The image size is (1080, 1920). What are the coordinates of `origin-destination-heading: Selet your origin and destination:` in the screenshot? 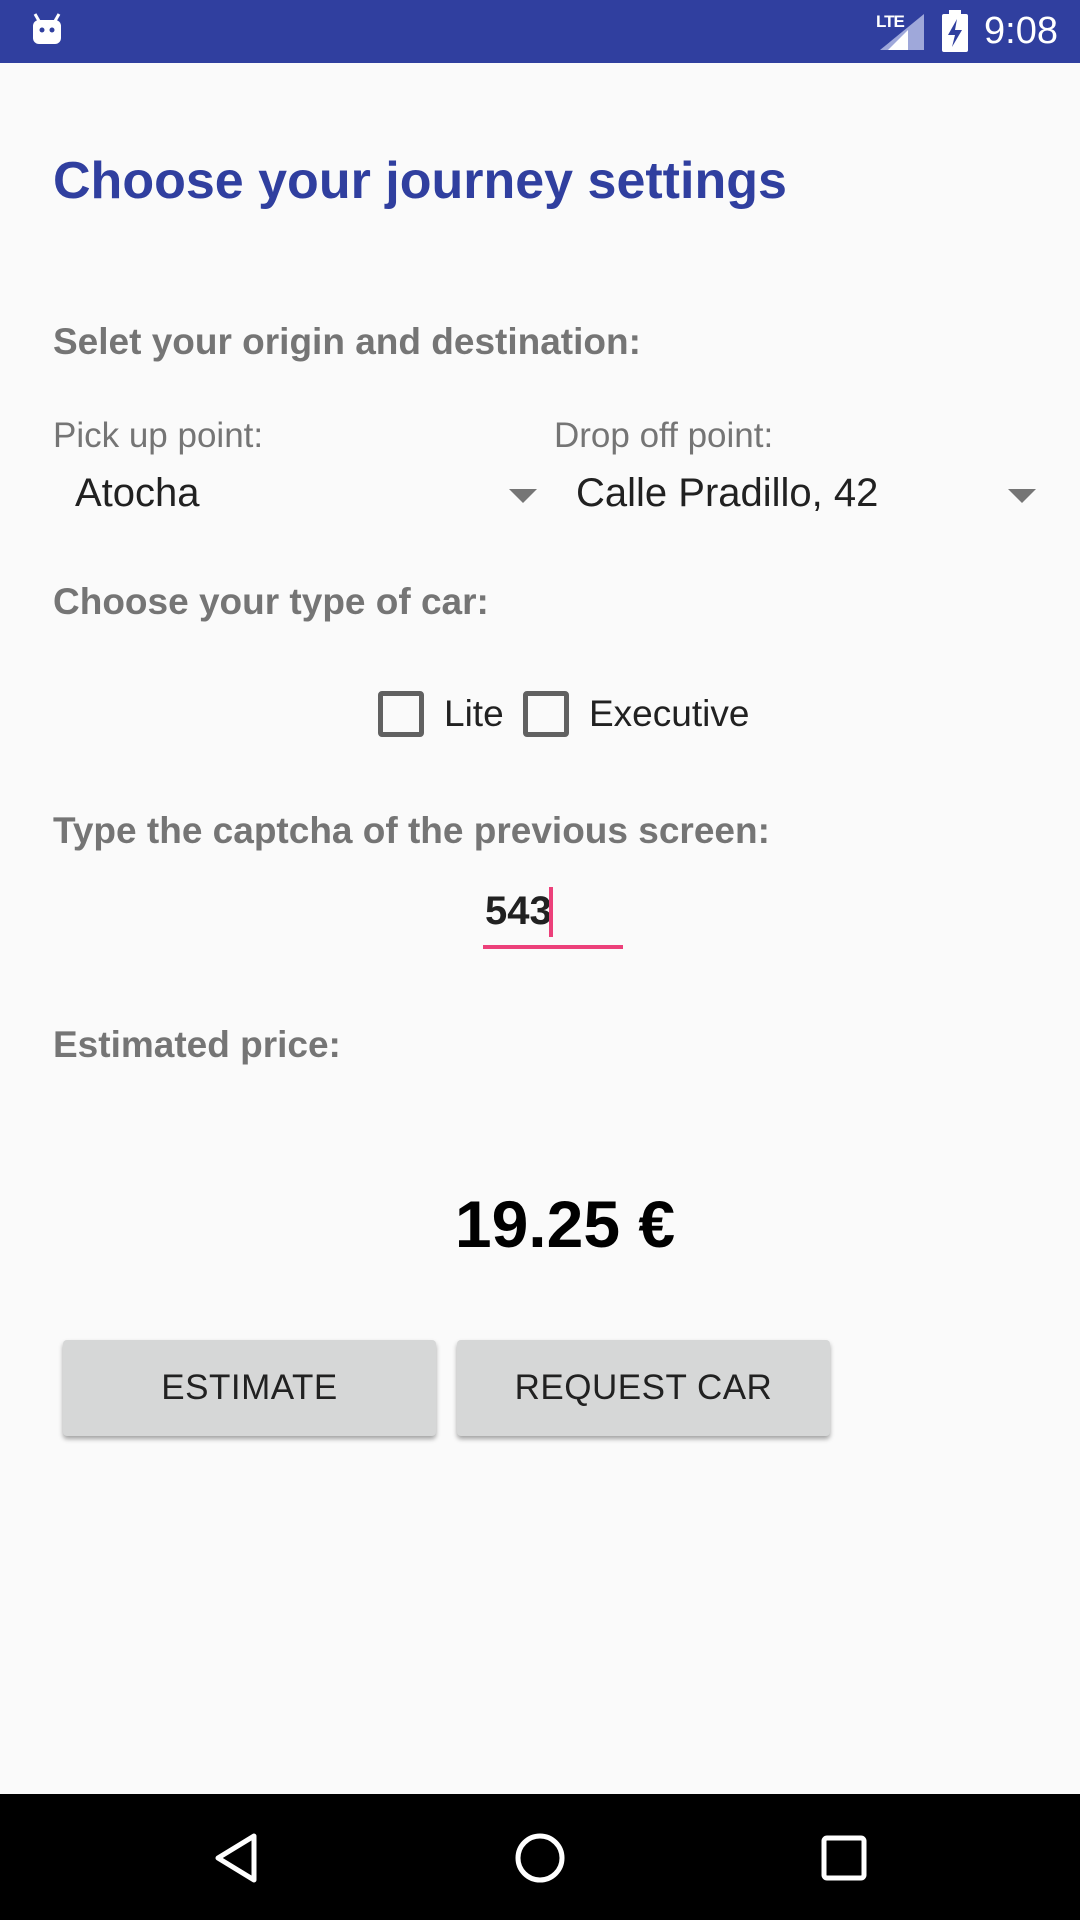 It's located at (347, 341).